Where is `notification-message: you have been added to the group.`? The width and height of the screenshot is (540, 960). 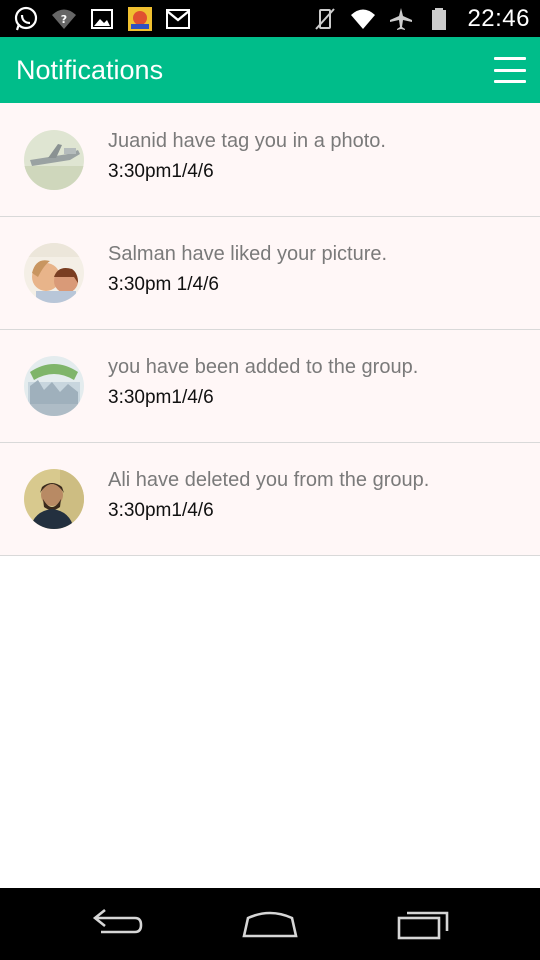 notification-message: you have been added to the group. is located at coordinates (263, 367).